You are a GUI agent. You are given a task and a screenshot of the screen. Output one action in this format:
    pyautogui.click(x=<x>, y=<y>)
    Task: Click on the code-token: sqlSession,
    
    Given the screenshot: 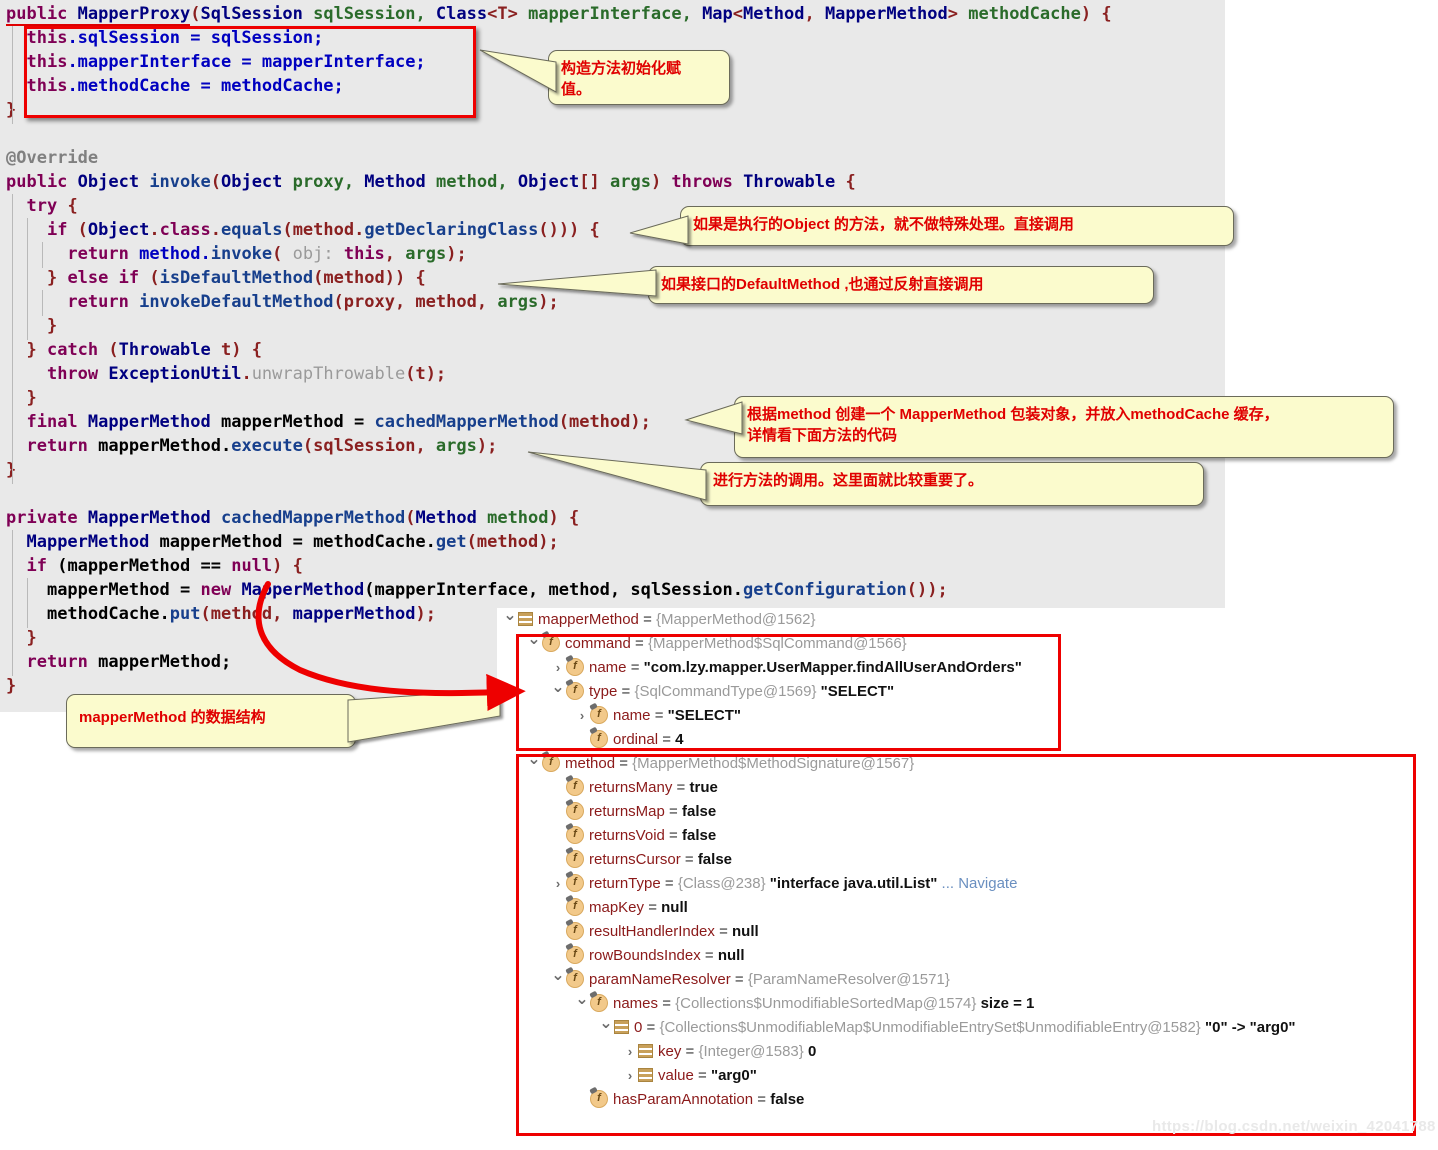 What is the action you would take?
    pyautogui.click(x=369, y=14)
    